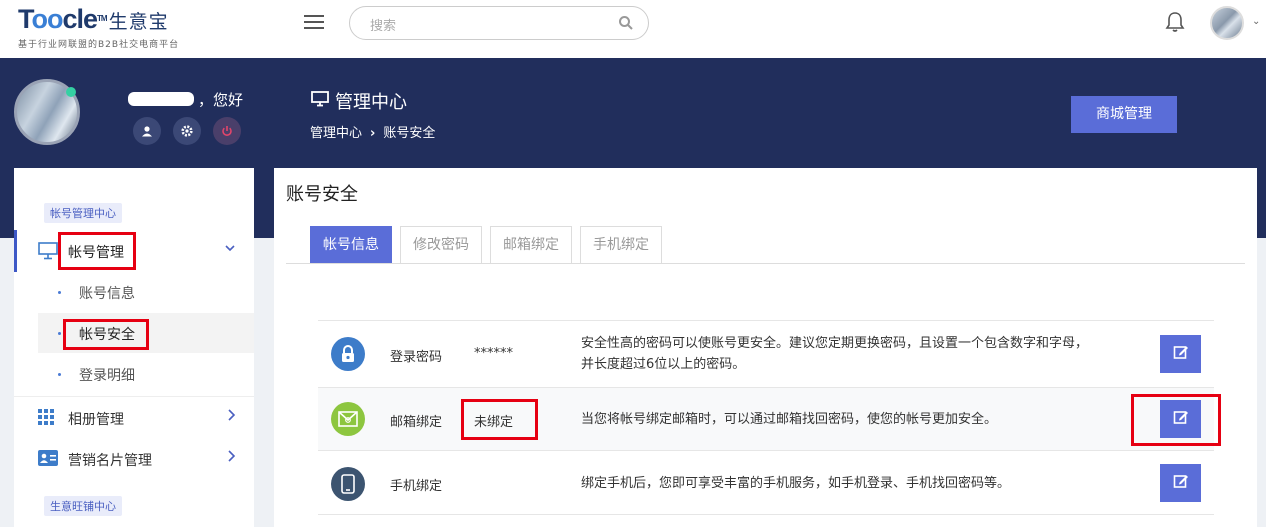  Describe the element at coordinates (348, 419) in the screenshot. I see `mail-icon` at that location.